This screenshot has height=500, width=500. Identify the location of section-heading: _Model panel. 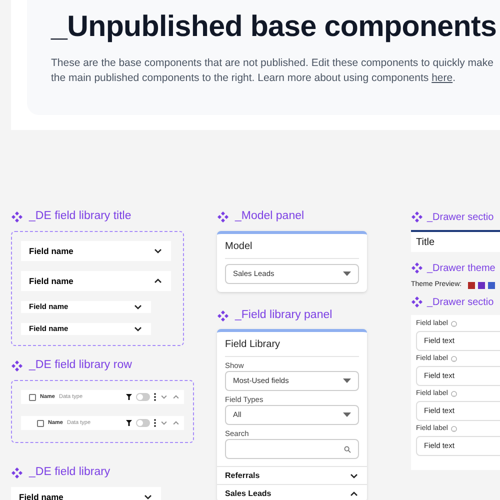
(269, 216).